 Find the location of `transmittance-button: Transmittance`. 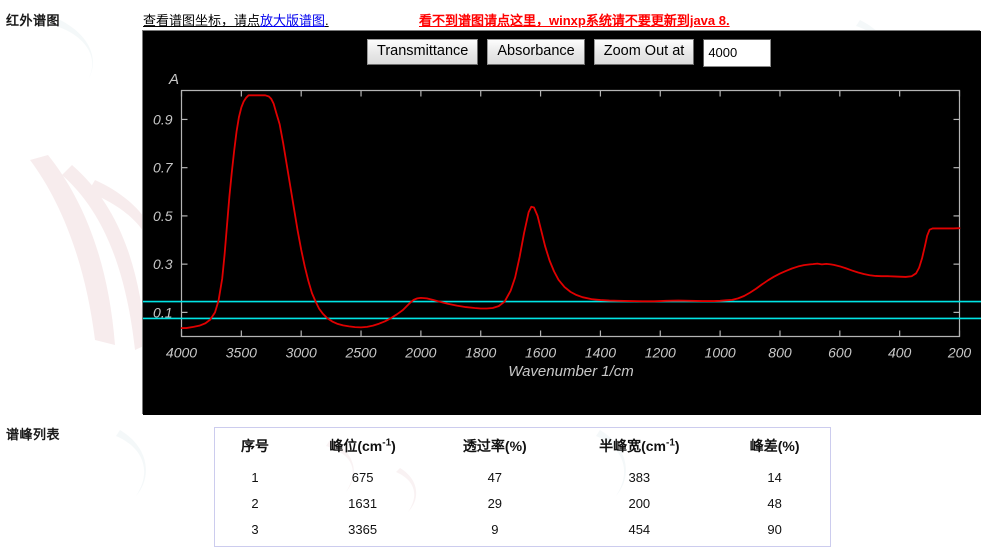

transmittance-button: Transmittance is located at coordinates (423, 52).